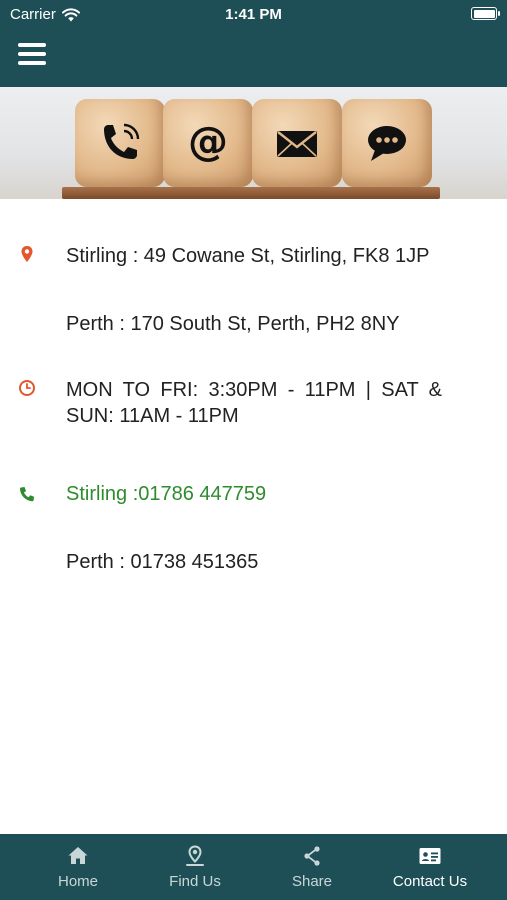 The image size is (507, 900). Describe the element at coordinates (32, 55) in the screenshot. I see `hamburger-menu-icon` at that location.